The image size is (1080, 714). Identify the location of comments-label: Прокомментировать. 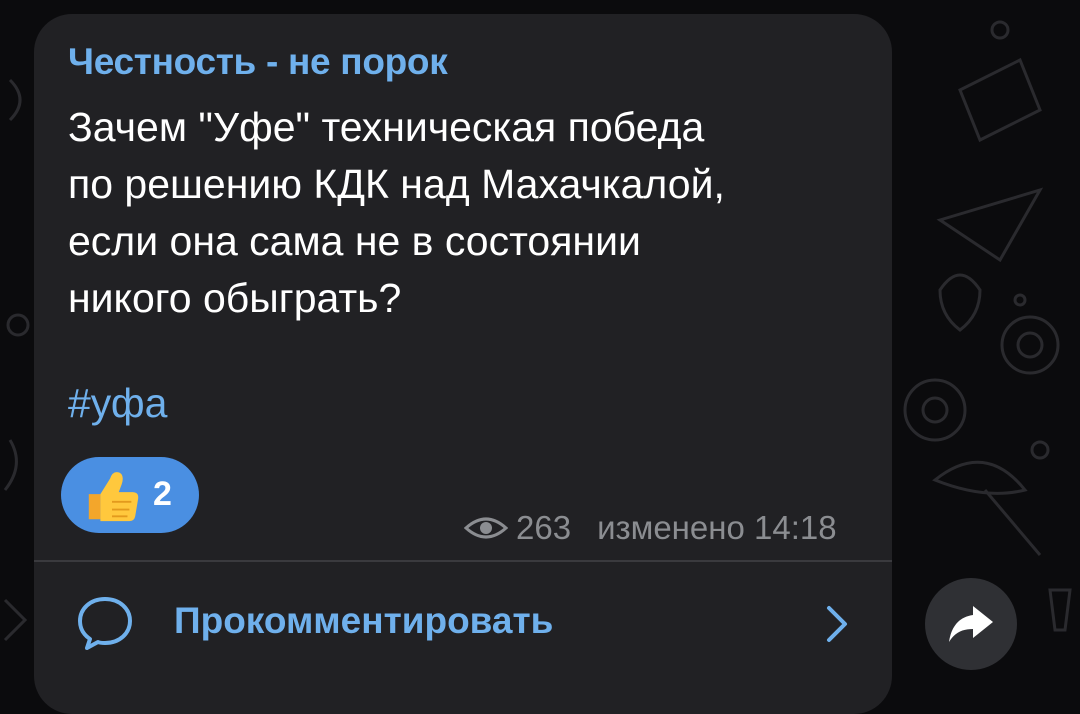
(364, 620).